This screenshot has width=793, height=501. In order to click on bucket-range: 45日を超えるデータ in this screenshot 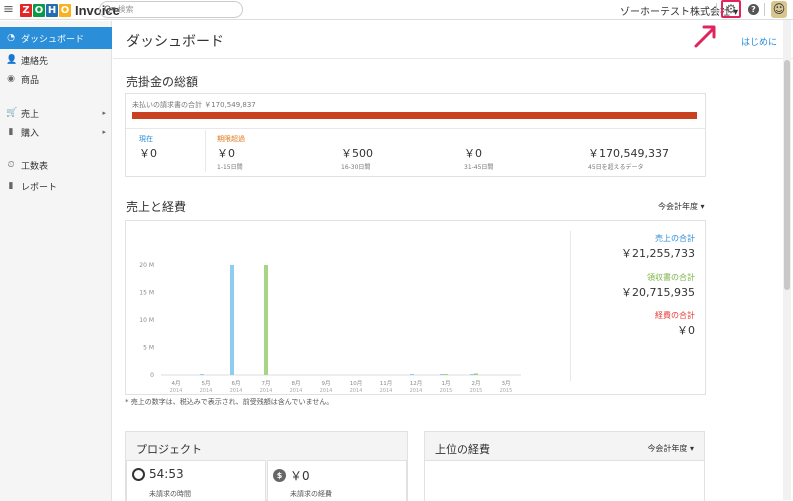, I will do `click(616, 167)`.